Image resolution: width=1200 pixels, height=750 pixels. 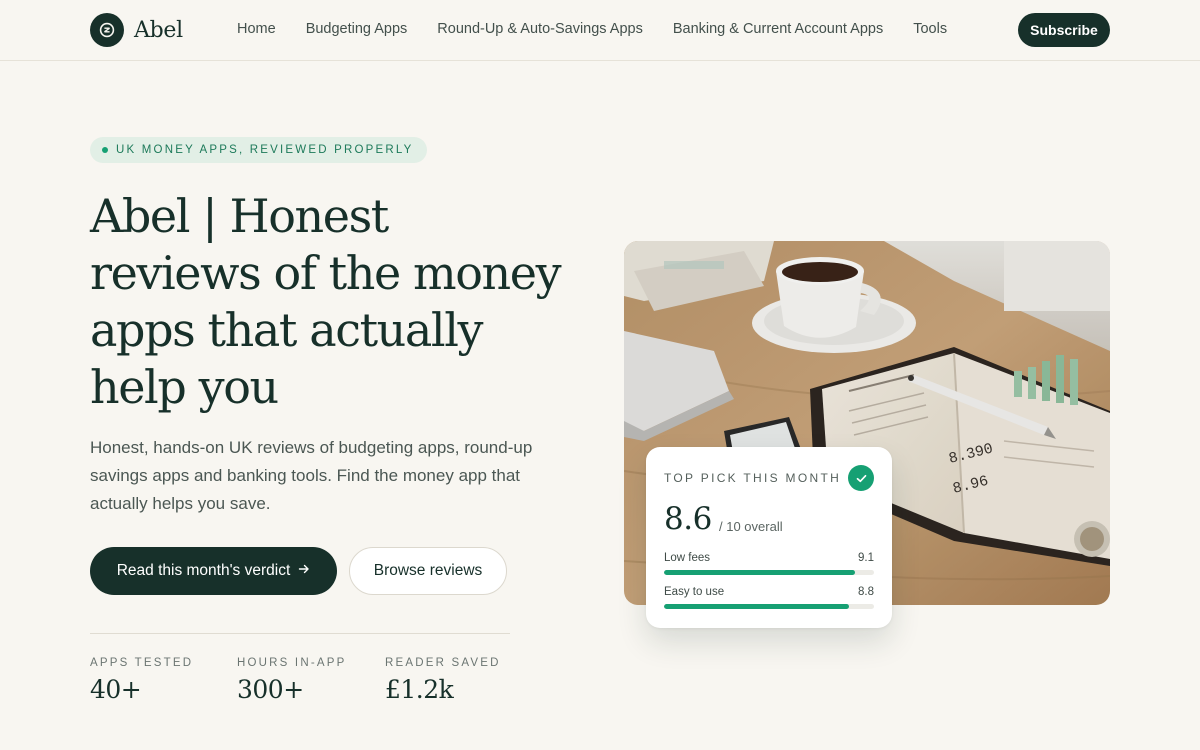 What do you see at coordinates (769, 563) in the screenshot?
I see `metric-low-fees: Low fees 9.1` at bounding box center [769, 563].